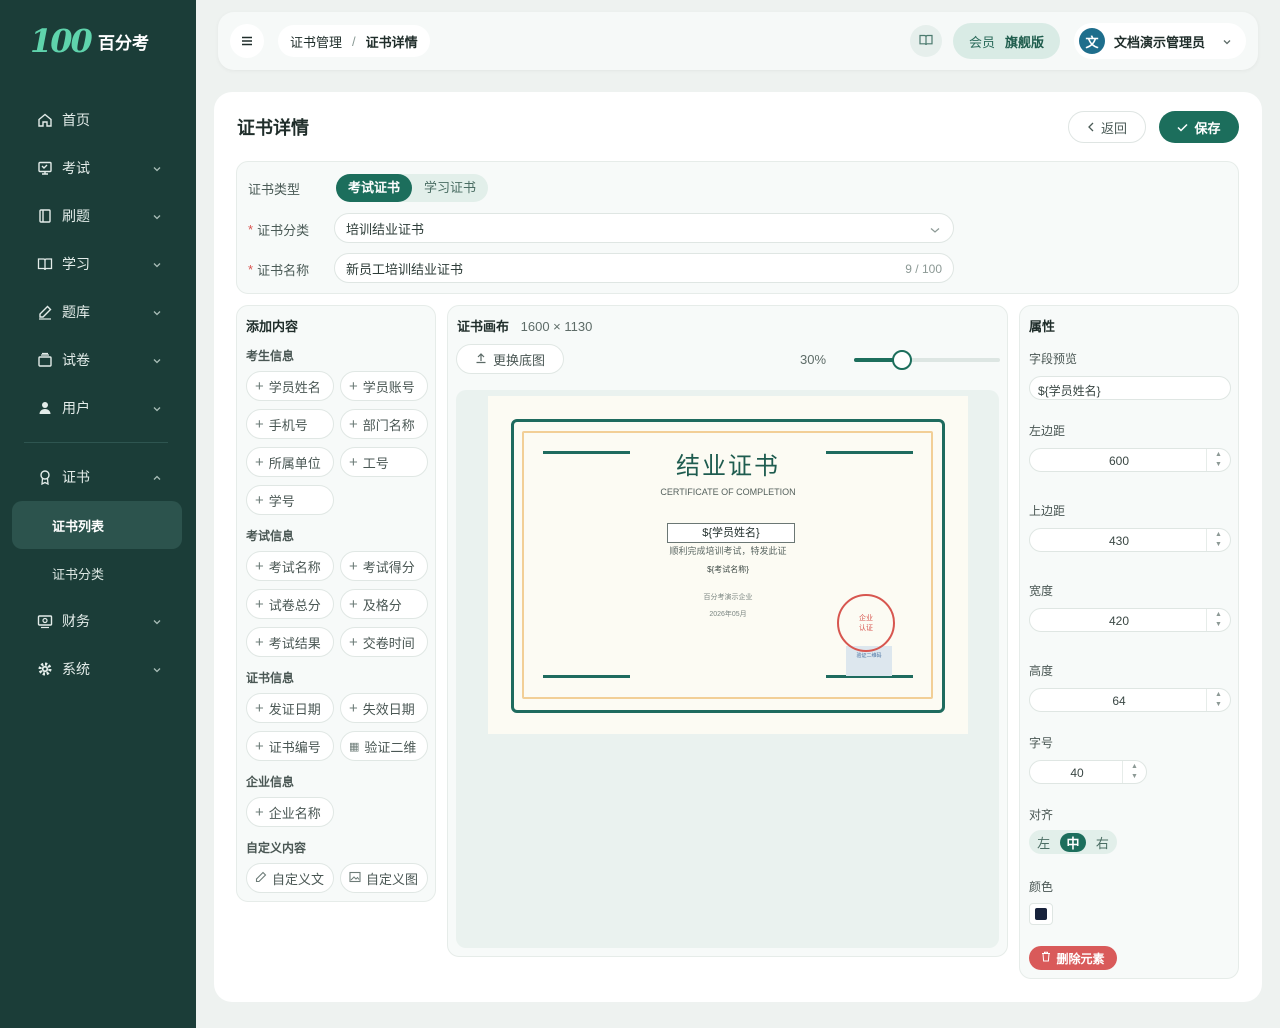 This screenshot has width=1280, height=1028. I want to click on paper-icon, so click(45, 360).